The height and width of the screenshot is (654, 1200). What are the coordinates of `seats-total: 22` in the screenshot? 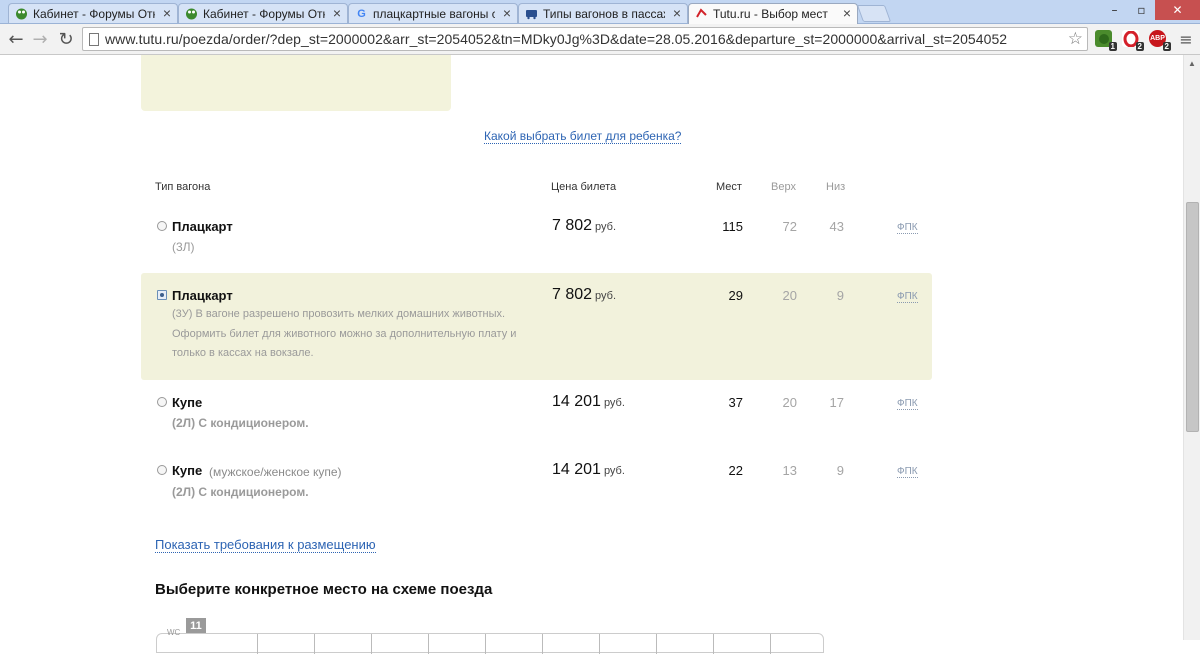 It's located at (735, 470).